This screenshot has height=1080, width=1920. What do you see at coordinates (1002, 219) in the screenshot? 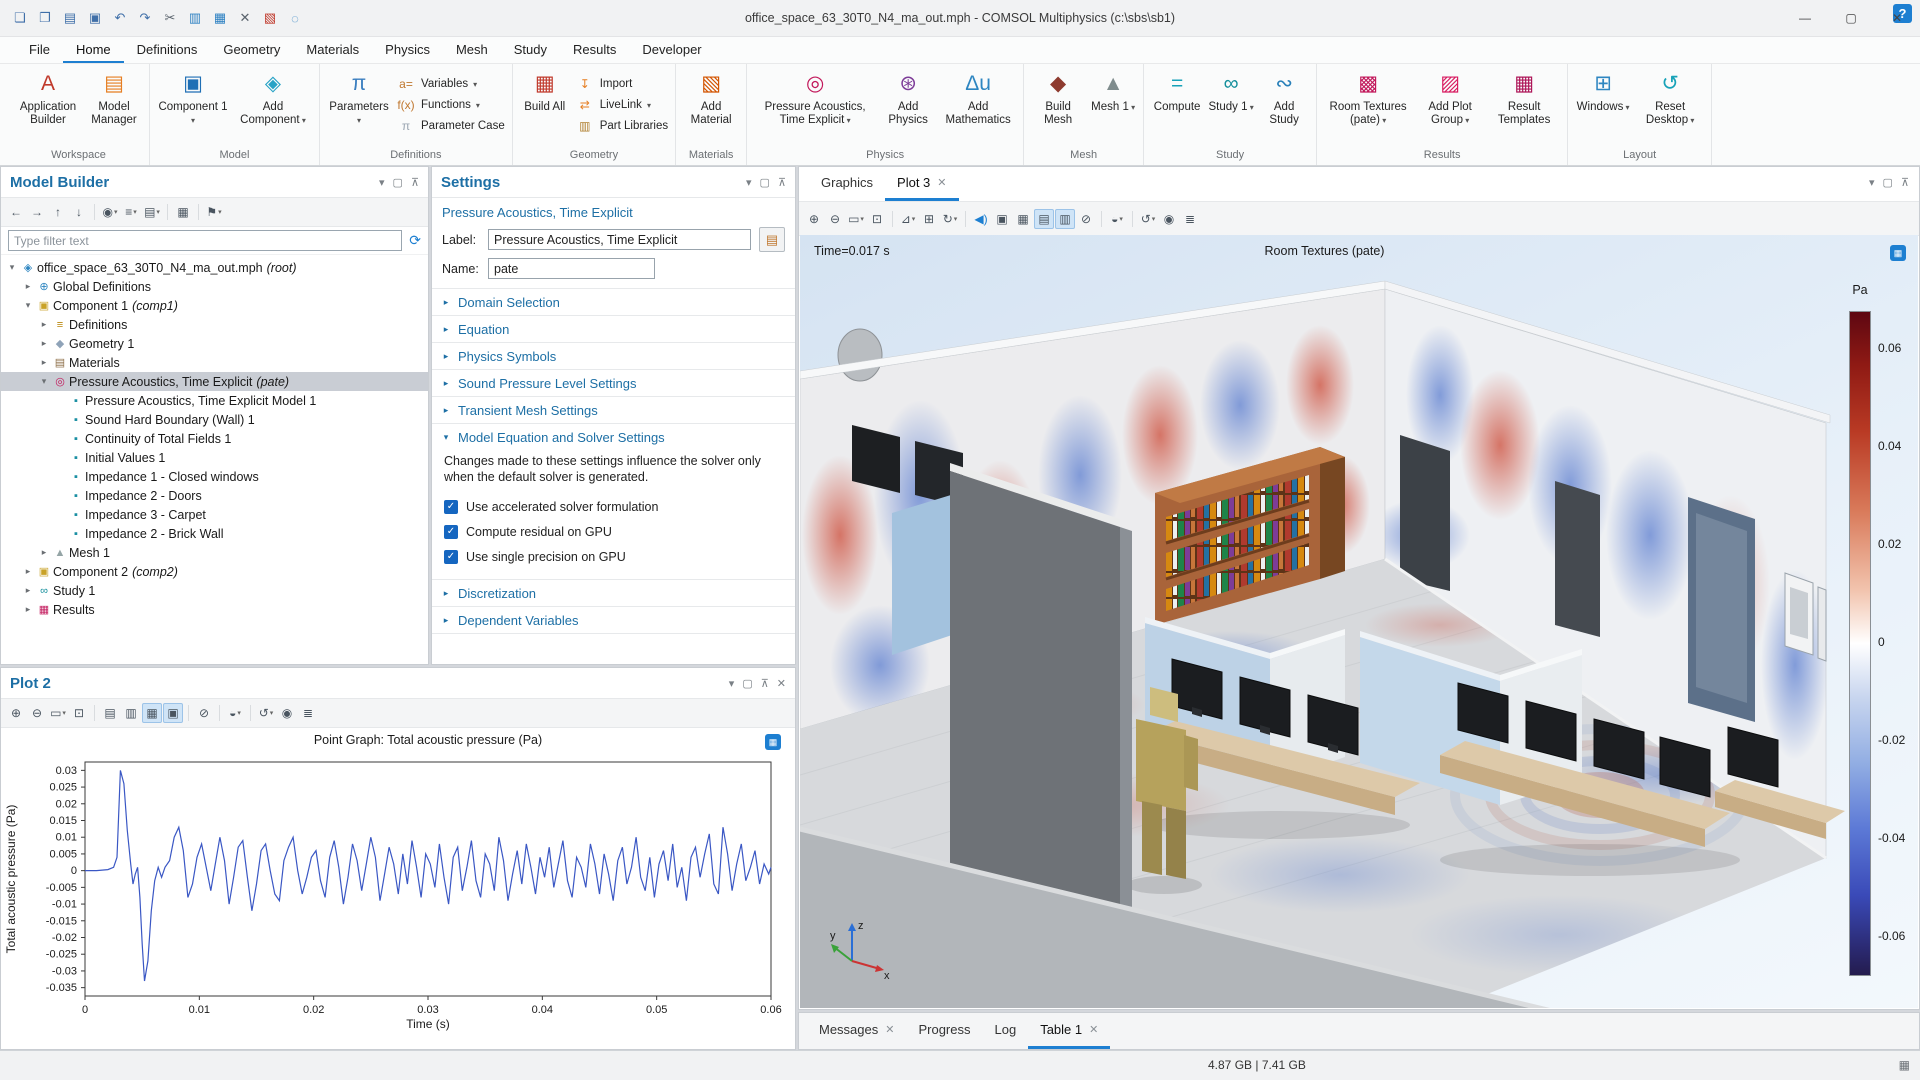
I see `snapshot-icon: ▣` at bounding box center [1002, 219].